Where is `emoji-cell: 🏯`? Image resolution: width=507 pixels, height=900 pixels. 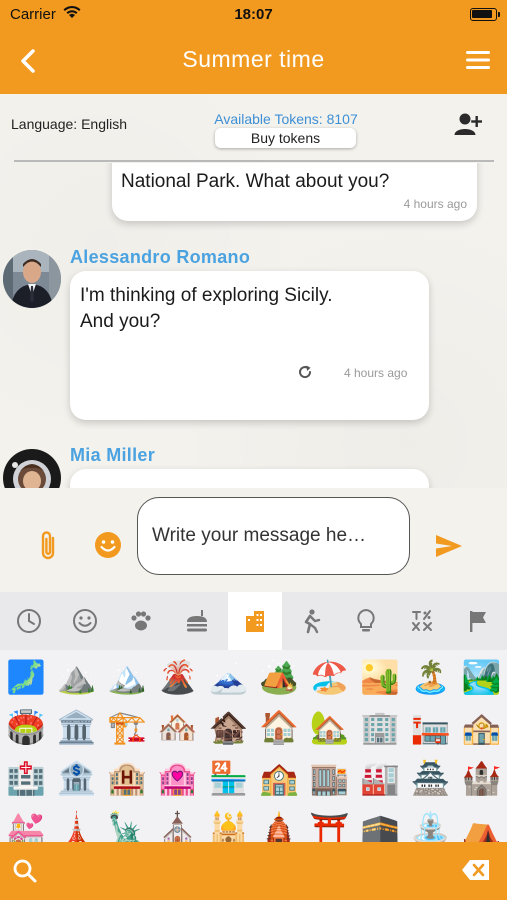 emoji-cell: 🏯 is located at coordinates (431, 778).